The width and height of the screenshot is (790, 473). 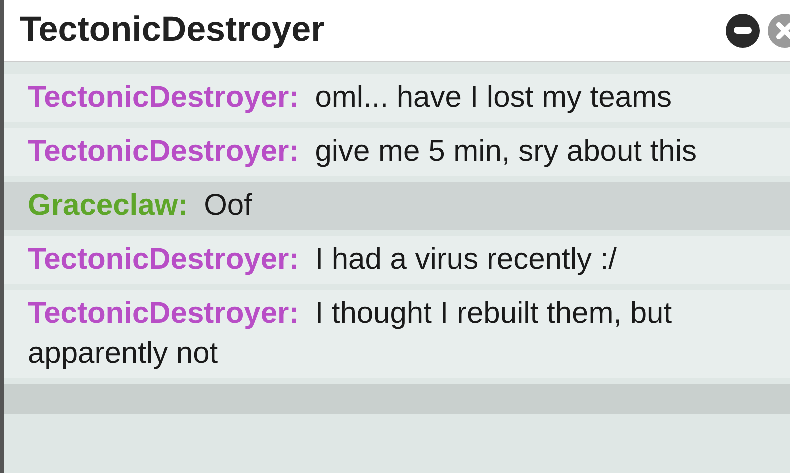 I want to click on chat-message: Graceclaw: Oof, so click(x=397, y=206).